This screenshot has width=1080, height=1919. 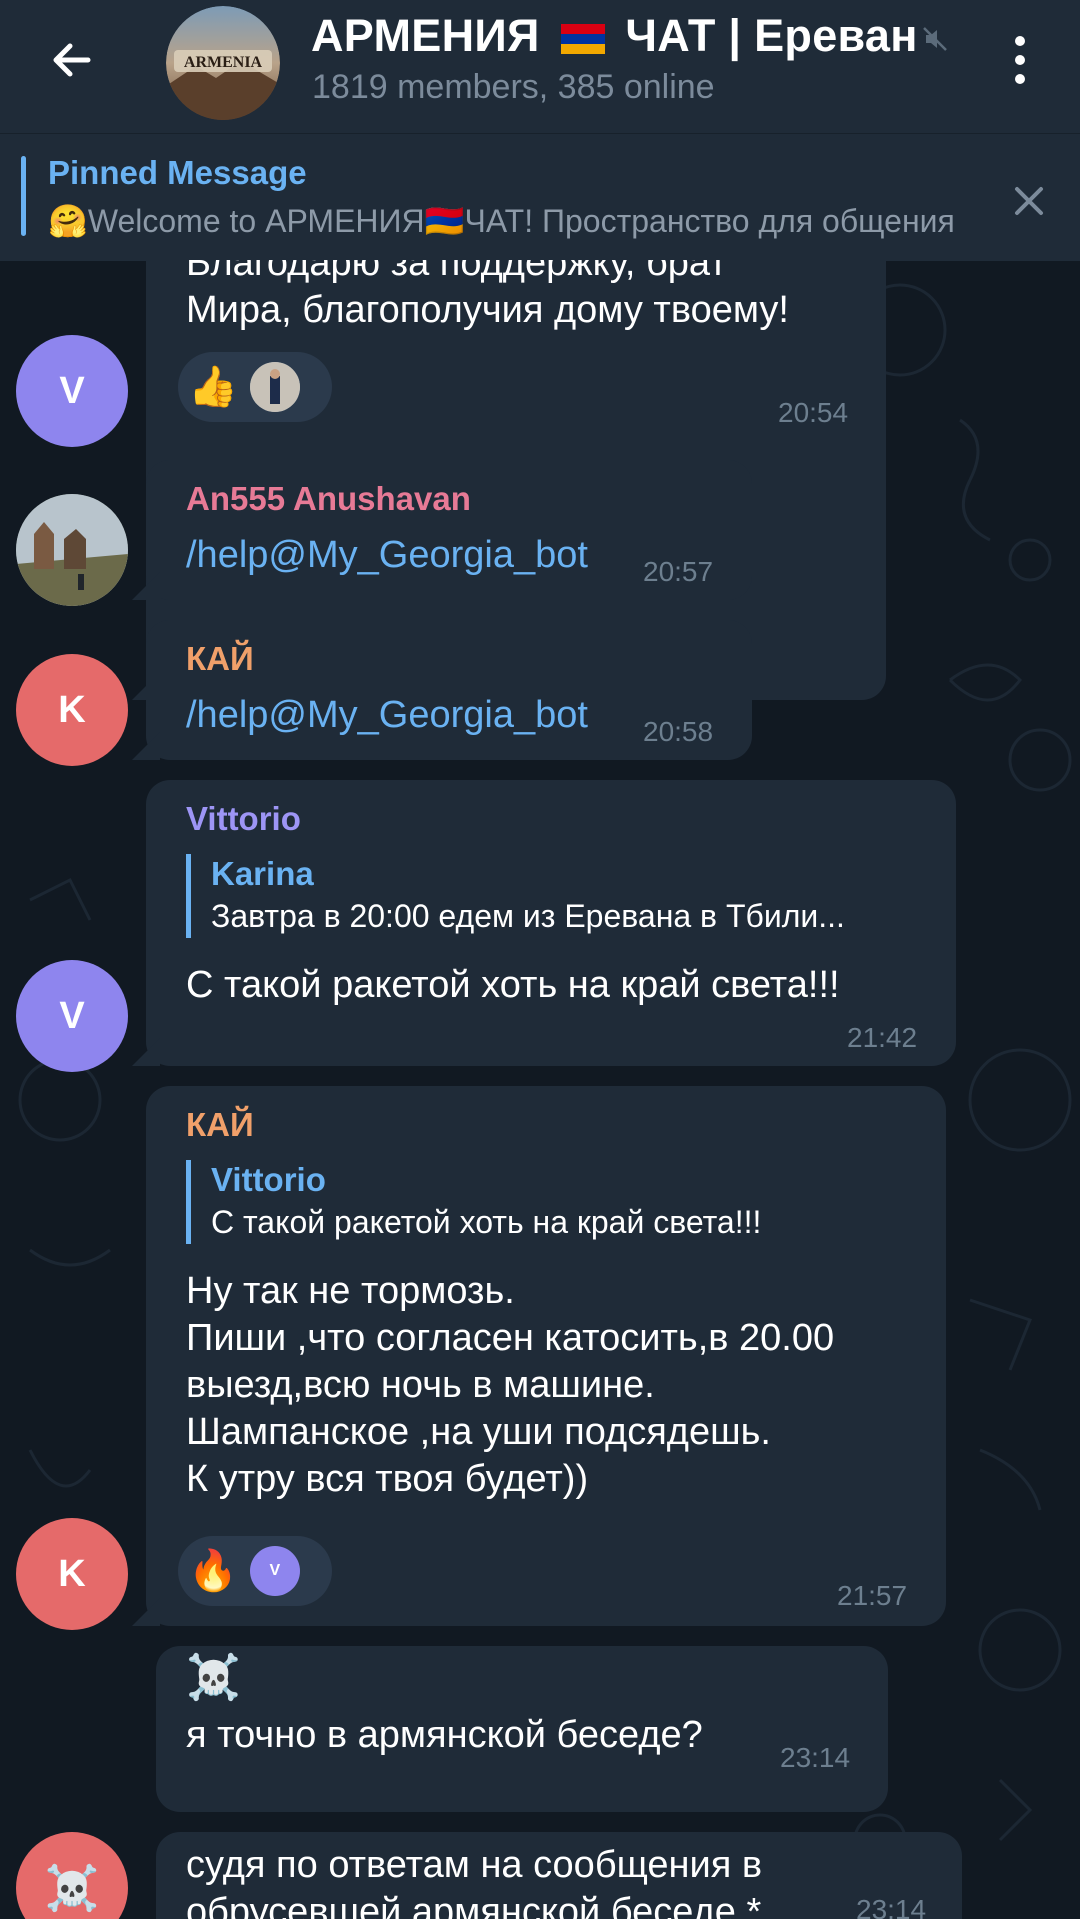 What do you see at coordinates (813, 412) in the screenshot?
I see `message-time: 20:54` at bounding box center [813, 412].